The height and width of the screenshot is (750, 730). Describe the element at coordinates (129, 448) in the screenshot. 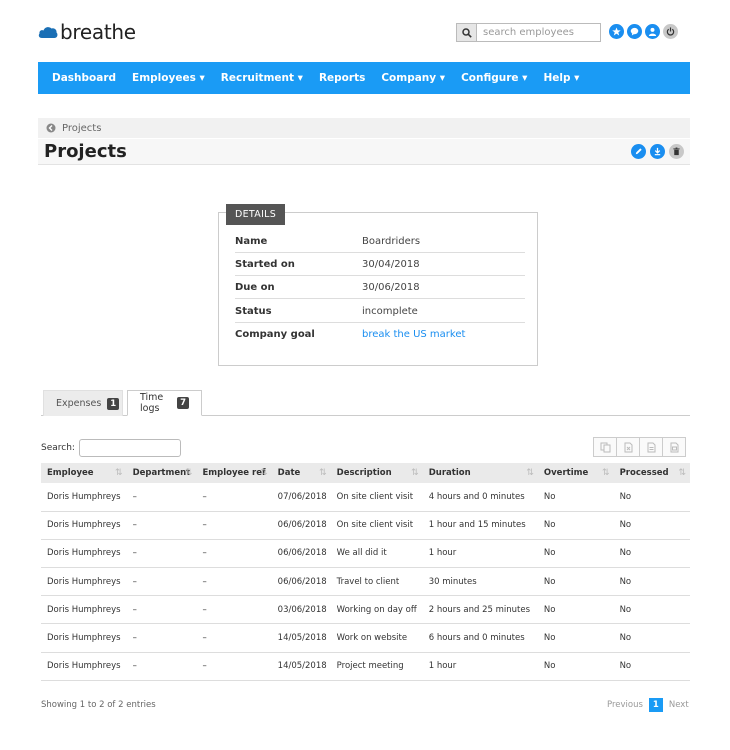

I see `table-search-input` at that location.